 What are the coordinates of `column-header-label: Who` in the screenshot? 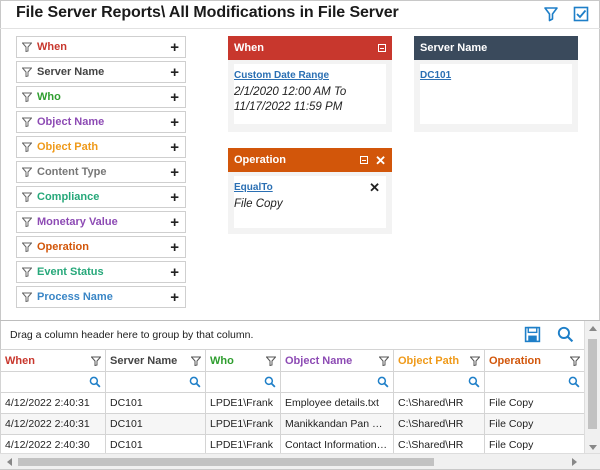 It's located at (222, 360).